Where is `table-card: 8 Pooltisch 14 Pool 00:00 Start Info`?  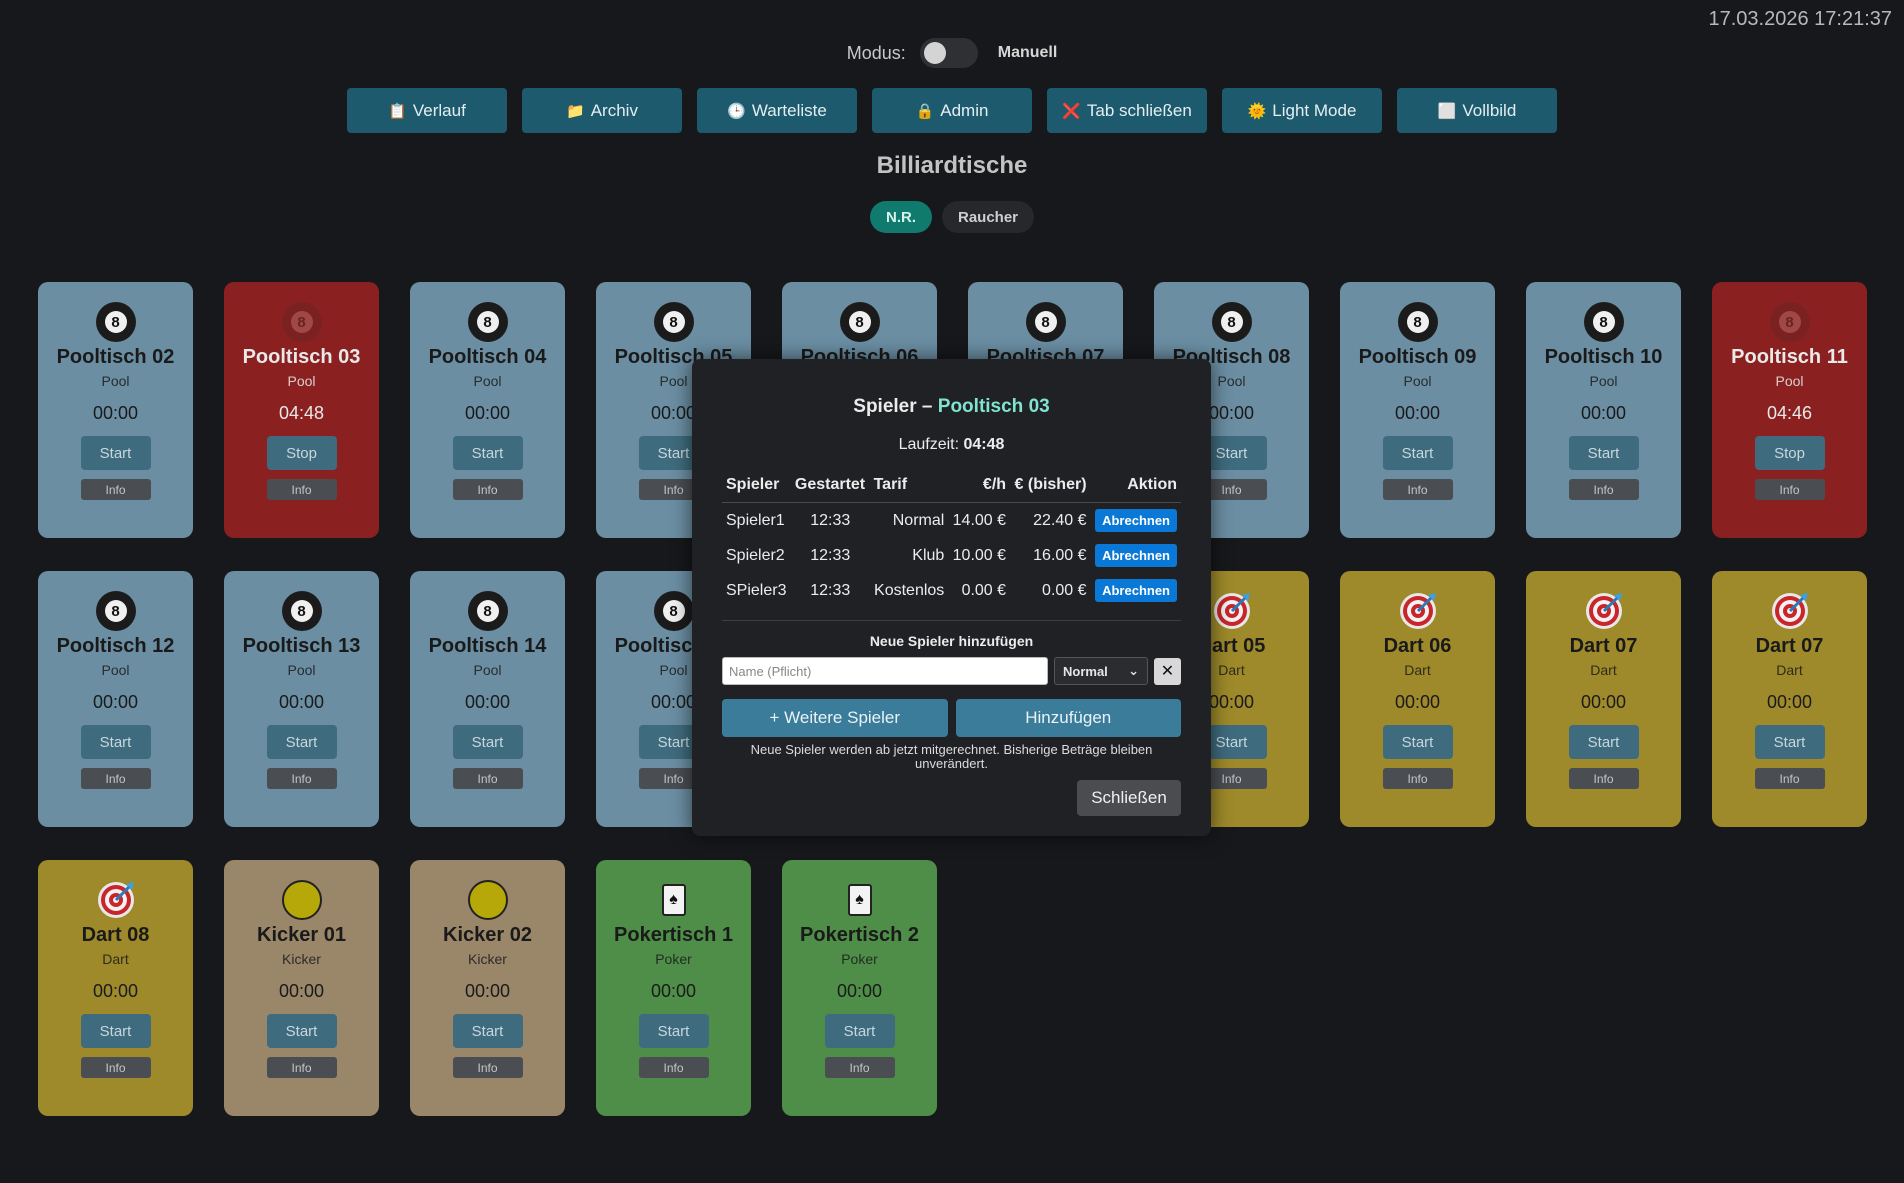
table-card: 8 Pooltisch 14 Pool 00:00 Start Info is located at coordinates (487, 699).